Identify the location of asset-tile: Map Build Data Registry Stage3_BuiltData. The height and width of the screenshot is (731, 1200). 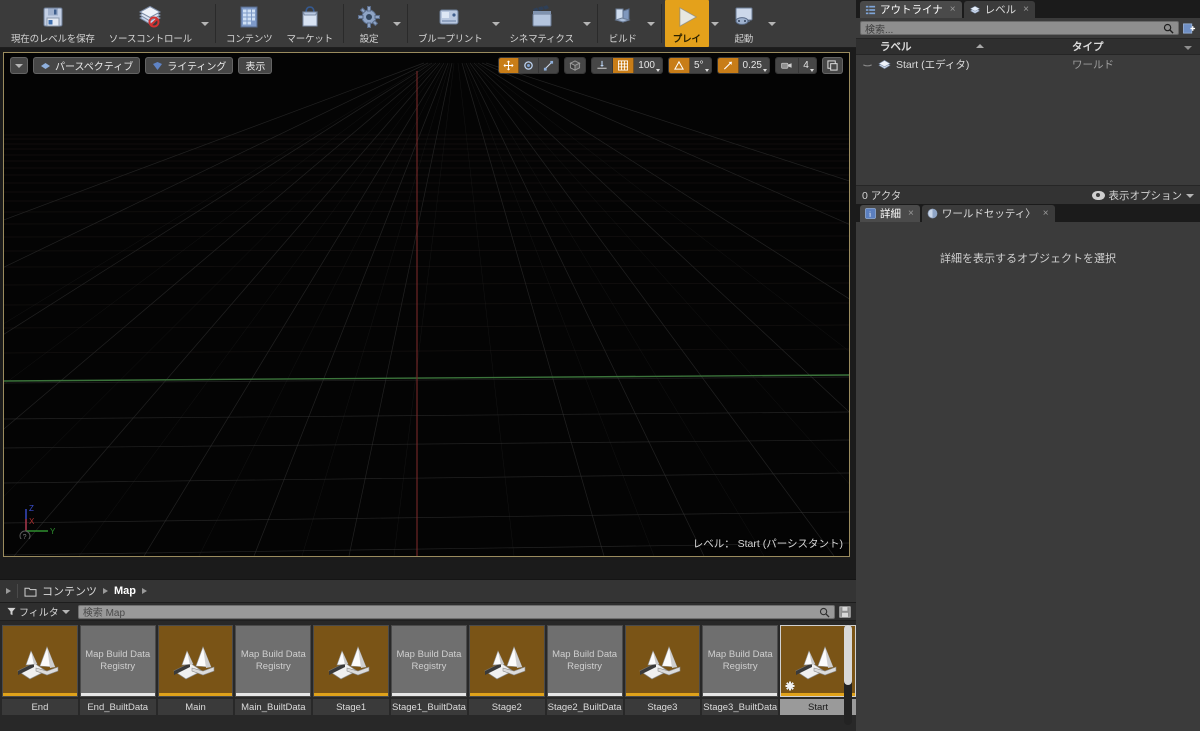
(740, 670).